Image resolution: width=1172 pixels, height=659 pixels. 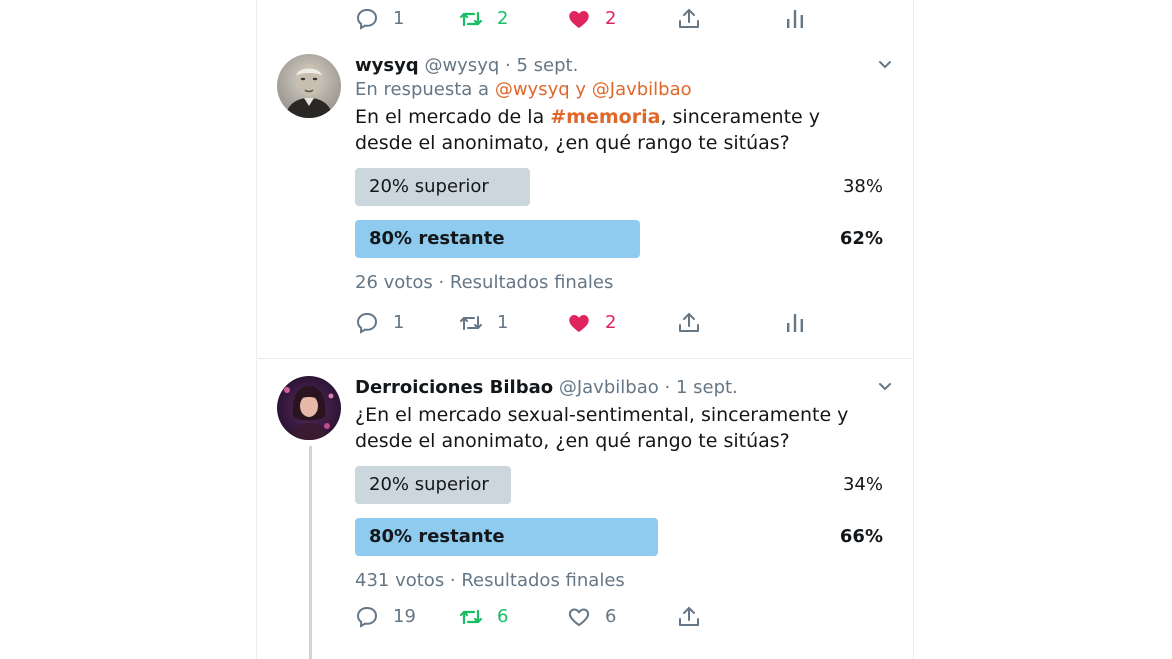 I want to click on tweet-actions: 19 6 6, so click(x=619, y=617).